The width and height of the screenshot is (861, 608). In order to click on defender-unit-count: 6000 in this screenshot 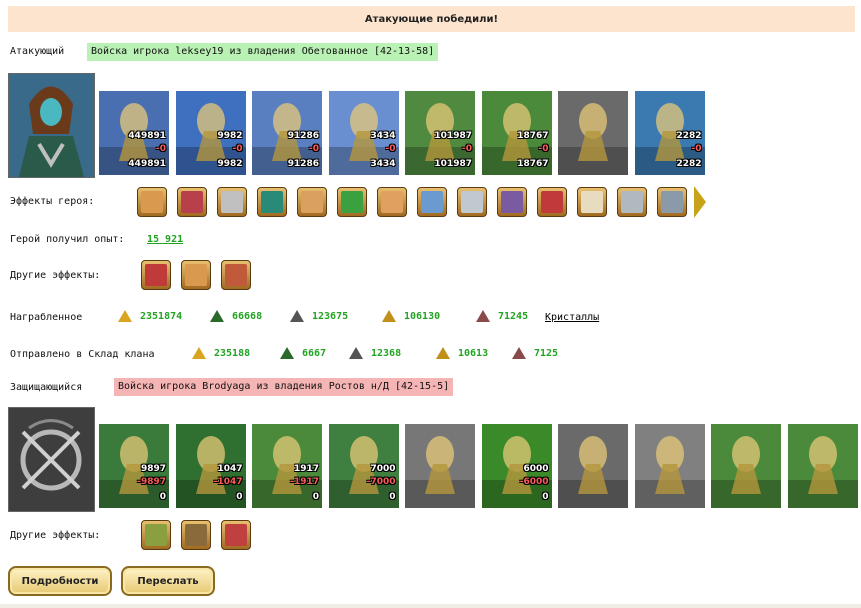, I will do `click(536, 469)`.